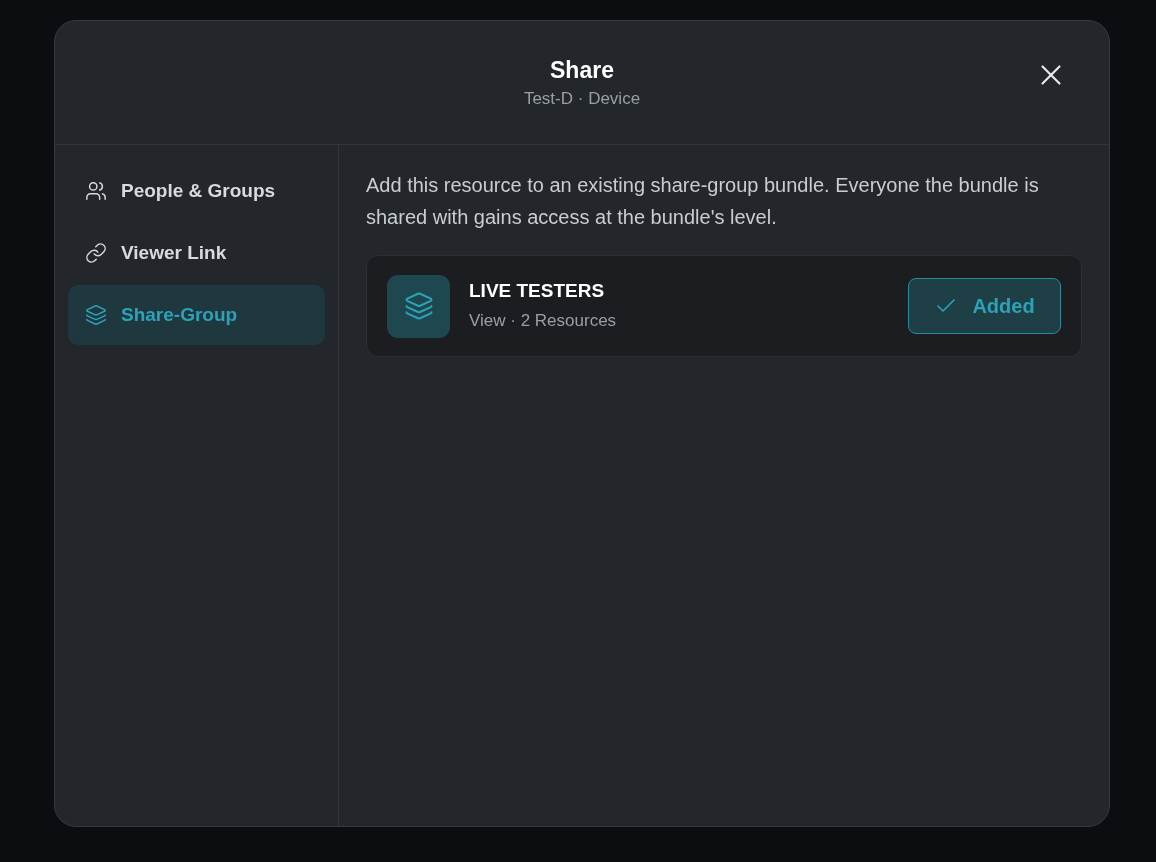 This screenshot has width=1156, height=862. What do you see at coordinates (196, 253) in the screenshot?
I see `sidebar-tab: Viewer Link` at bounding box center [196, 253].